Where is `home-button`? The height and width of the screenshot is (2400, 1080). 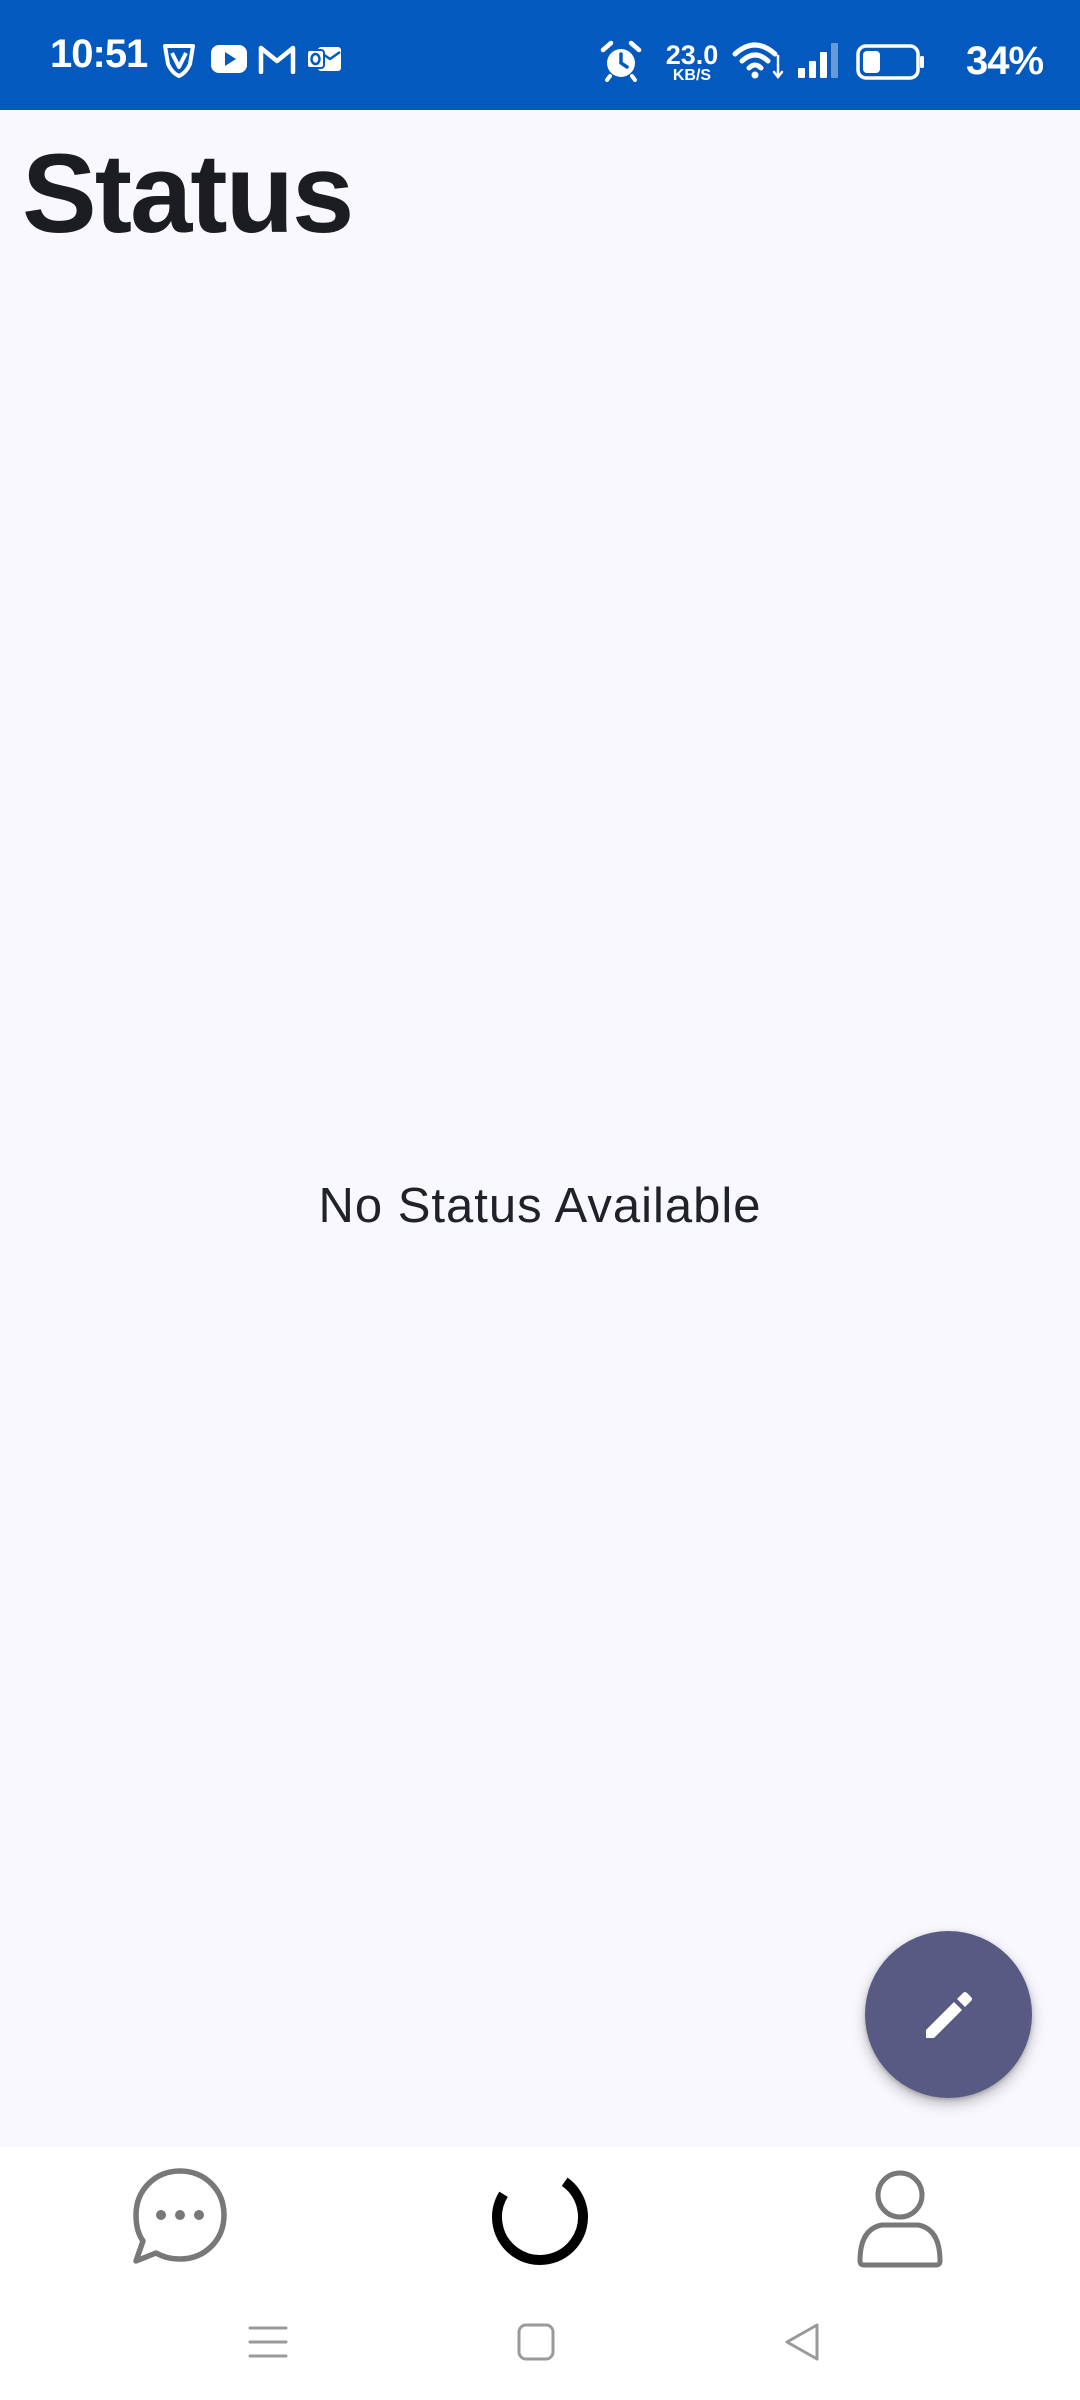 home-button is located at coordinates (536, 2342).